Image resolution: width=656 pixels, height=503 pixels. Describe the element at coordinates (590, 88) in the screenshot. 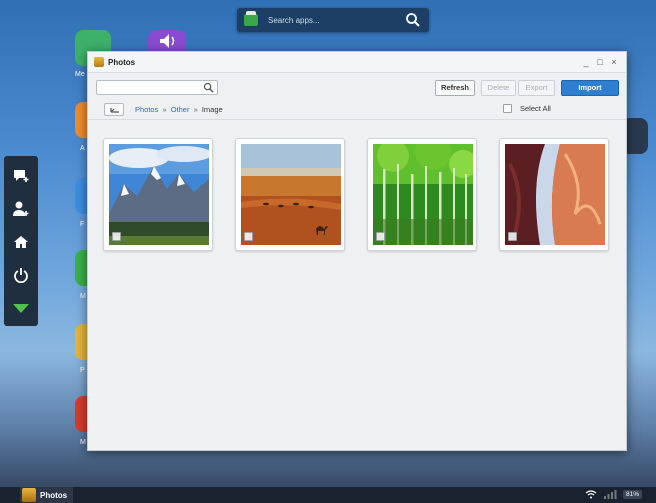

I see `import-button: Import` at that location.